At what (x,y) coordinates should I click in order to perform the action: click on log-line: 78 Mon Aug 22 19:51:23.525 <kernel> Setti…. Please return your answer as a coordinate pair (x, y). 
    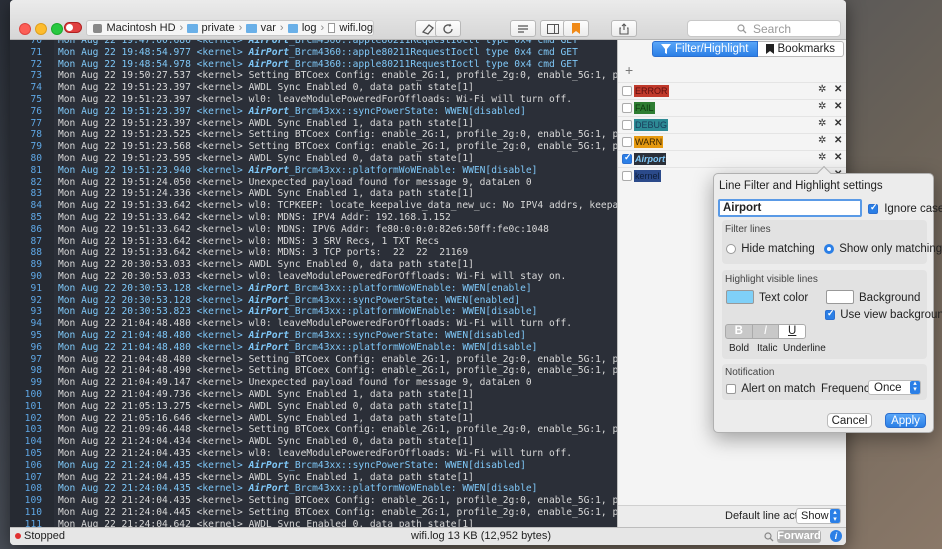
    Looking at the image, I should click on (313, 135).